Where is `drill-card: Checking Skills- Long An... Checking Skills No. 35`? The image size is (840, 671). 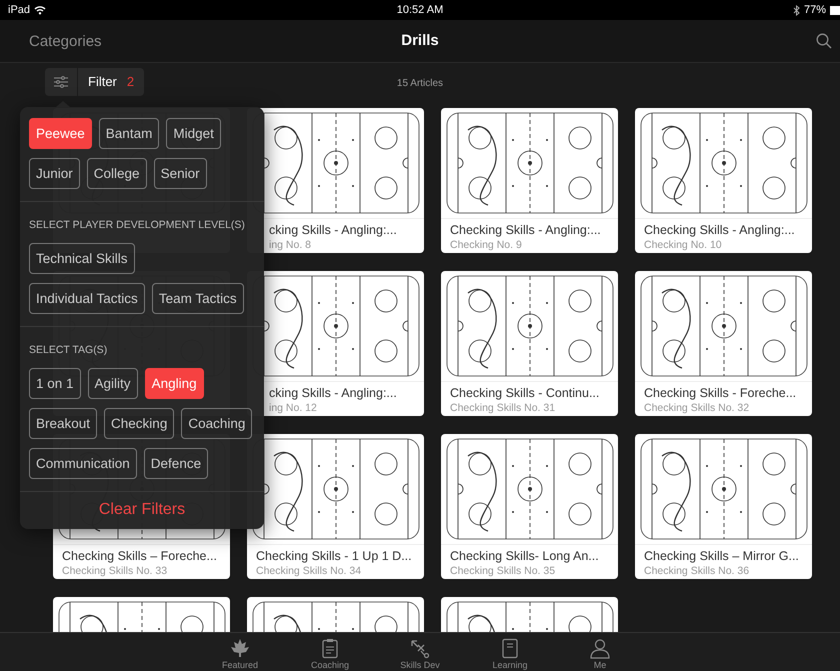
drill-card: Checking Skills- Long An... Checking Skills No. 35 is located at coordinates (529, 506).